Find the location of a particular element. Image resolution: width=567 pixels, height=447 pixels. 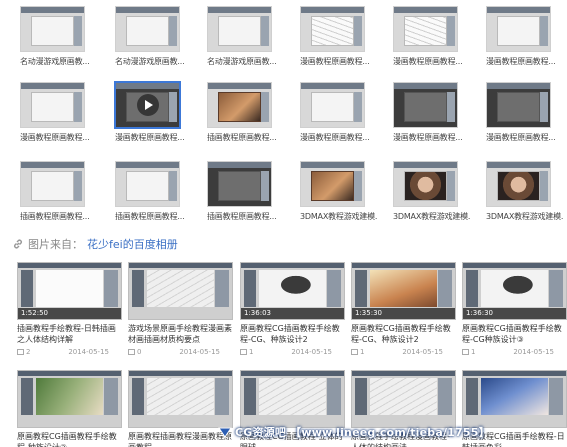

source-author-link: 花少fei的百度相册 is located at coordinates (132, 244).